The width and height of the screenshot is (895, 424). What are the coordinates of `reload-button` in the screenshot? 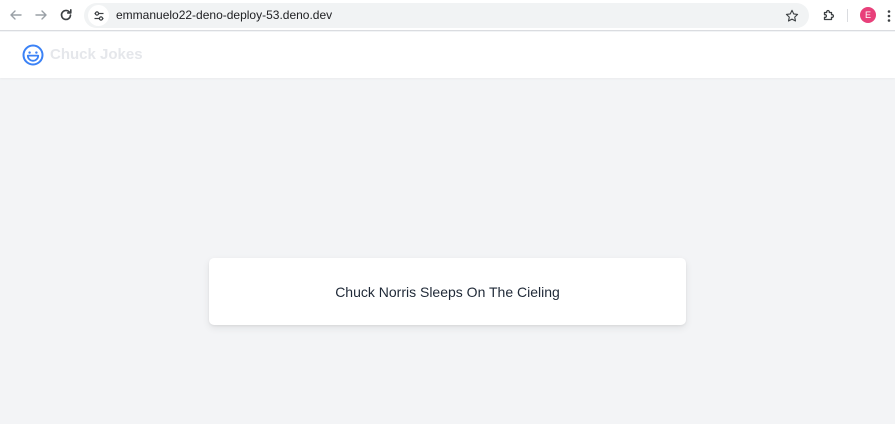 It's located at (66, 15).